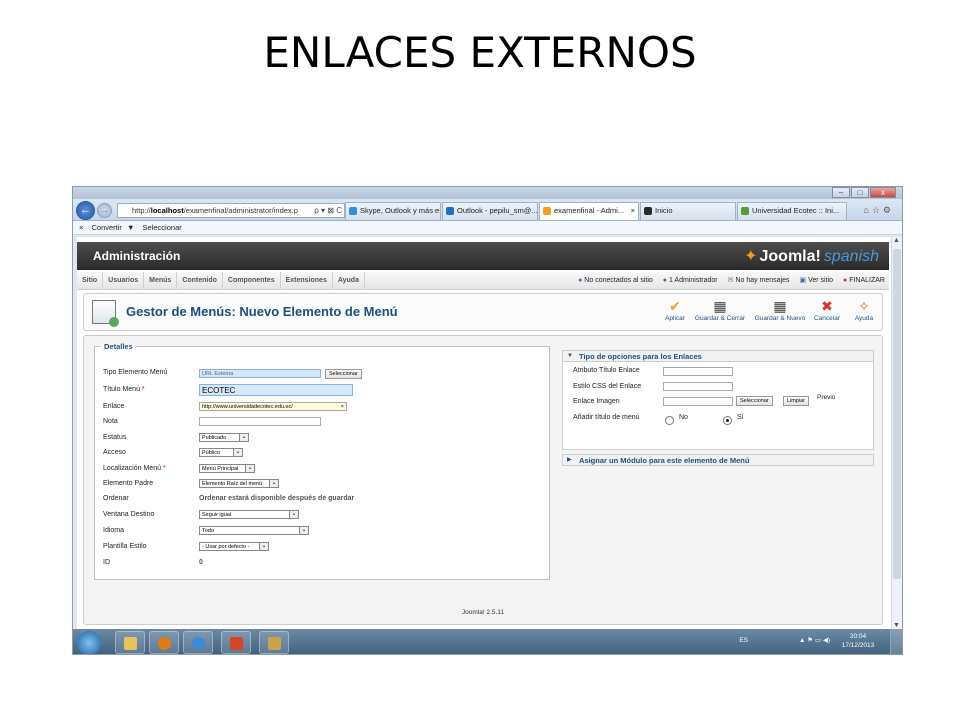  What do you see at coordinates (104, 210) in the screenshot?
I see `forward-button: →` at bounding box center [104, 210].